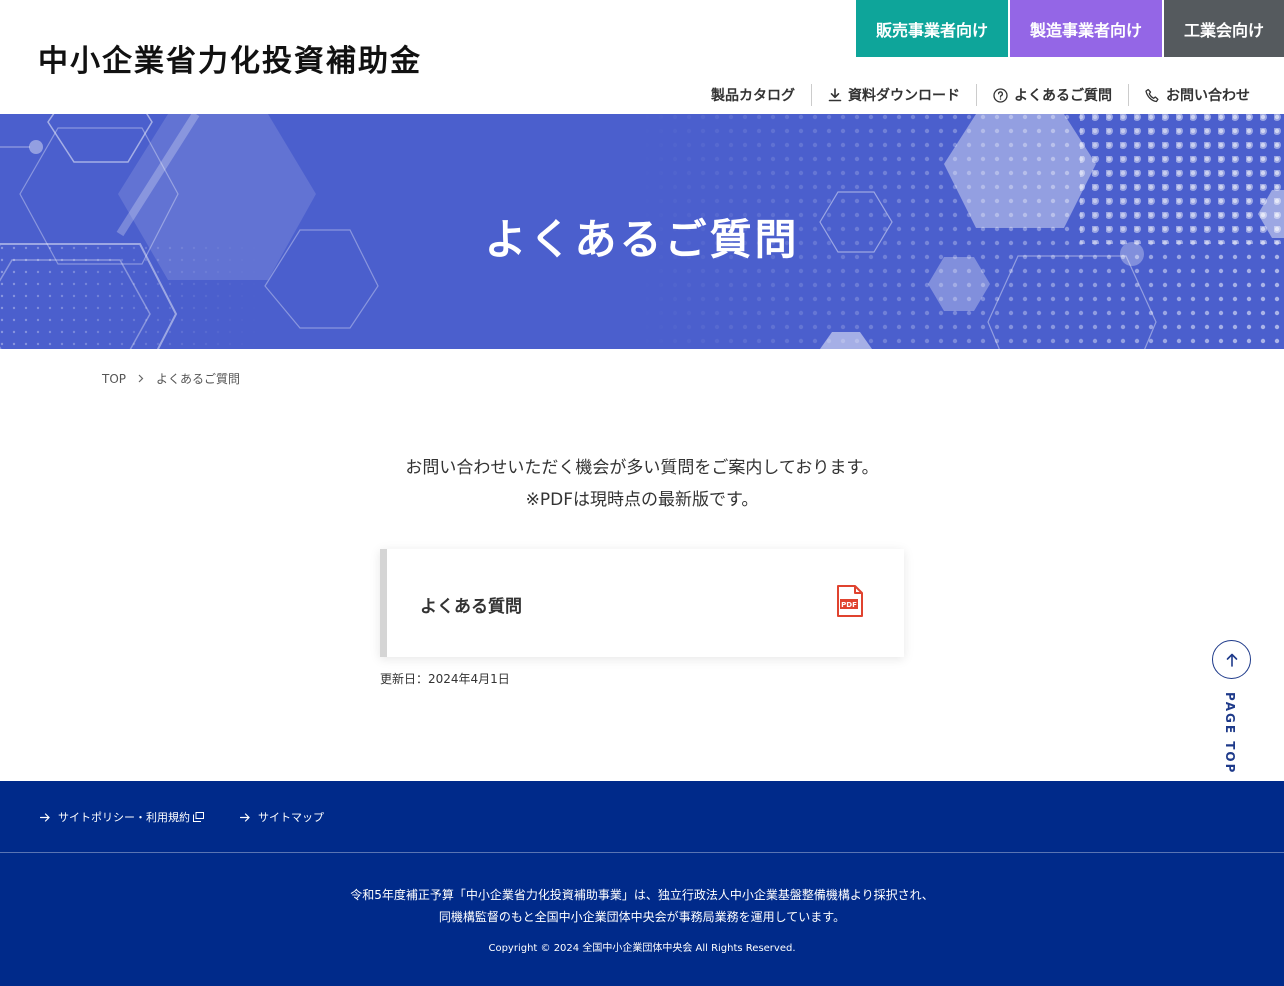 The width and height of the screenshot is (1284, 986). I want to click on footer-link-site-policy-label: サイトポリシー・利用規約, so click(124, 817).